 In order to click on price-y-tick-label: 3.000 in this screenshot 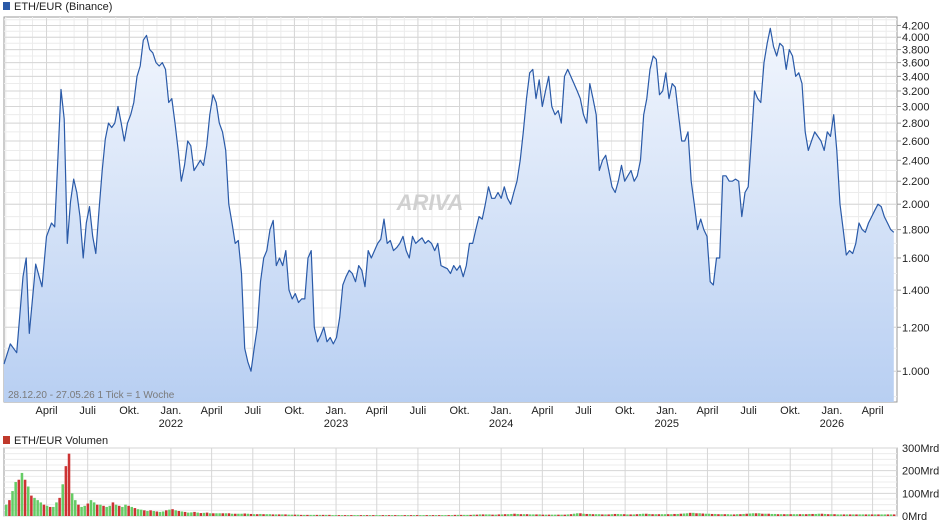, I will do `click(916, 108)`.